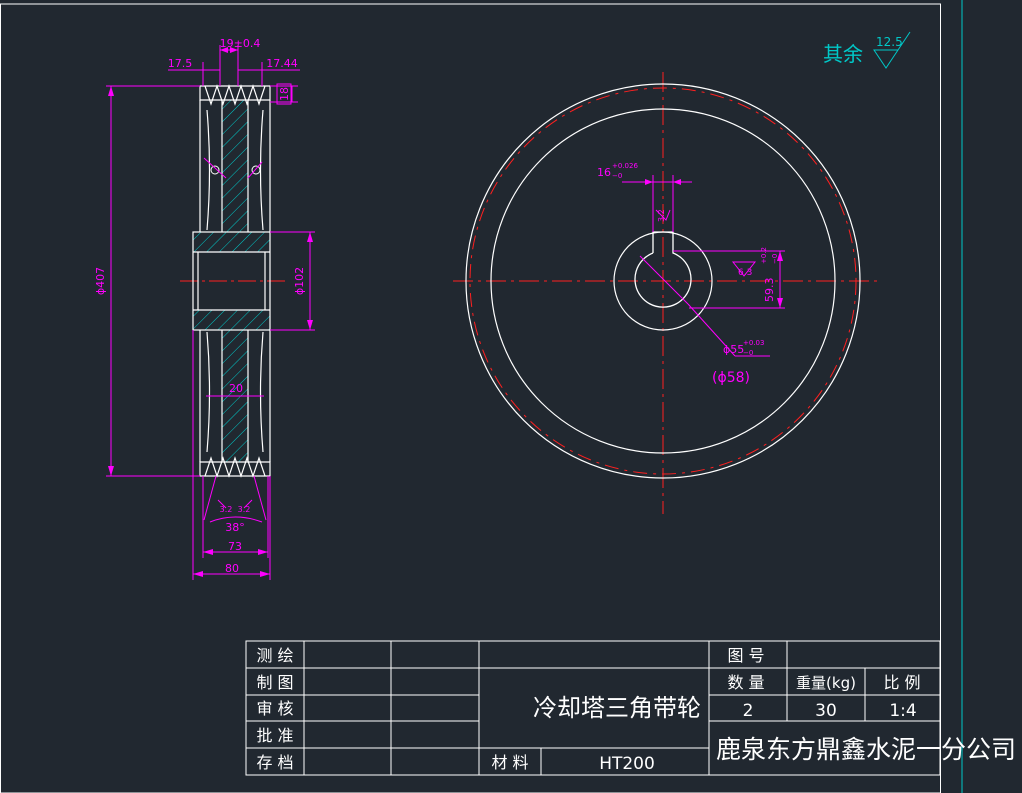 The height and width of the screenshot is (793, 1022). I want to click on role-survey: 测 绘, so click(274, 655).